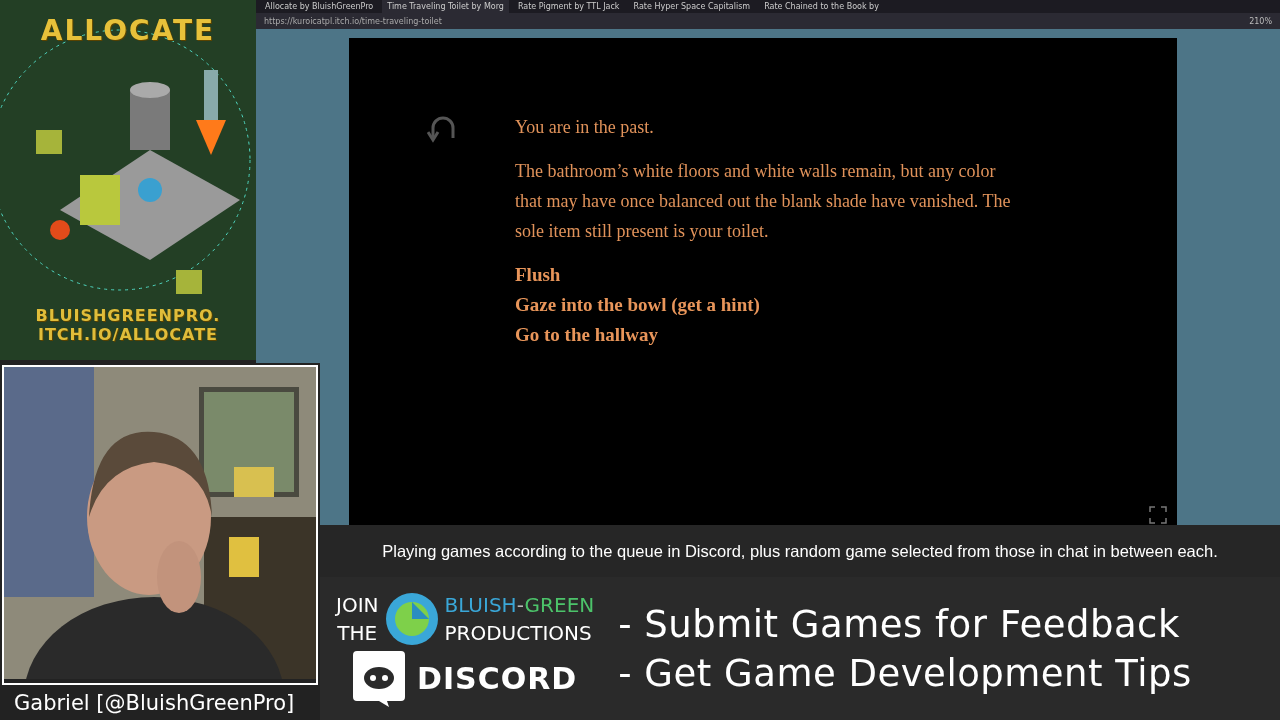  What do you see at coordinates (585, 127) in the screenshot?
I see `story-text: You are in the past.` at bounding box center [585, 127].